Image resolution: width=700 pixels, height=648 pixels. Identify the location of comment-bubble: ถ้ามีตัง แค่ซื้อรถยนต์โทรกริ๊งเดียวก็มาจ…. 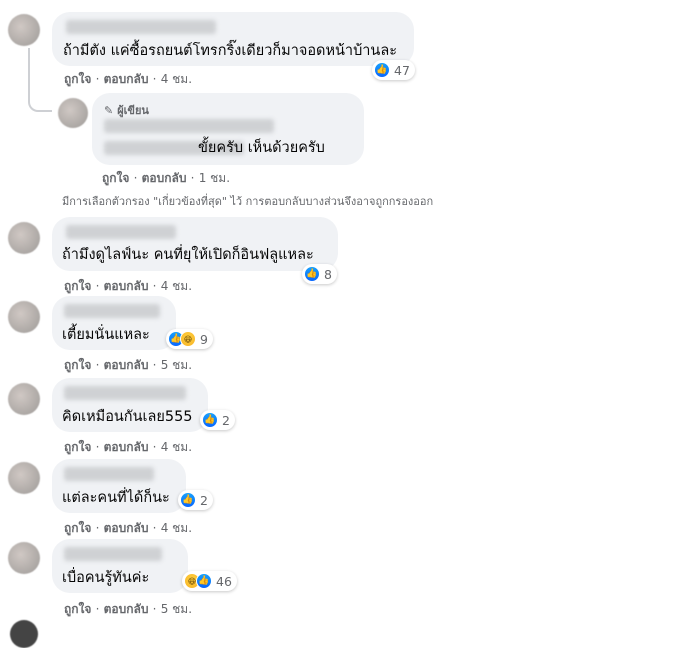
(233, 39).